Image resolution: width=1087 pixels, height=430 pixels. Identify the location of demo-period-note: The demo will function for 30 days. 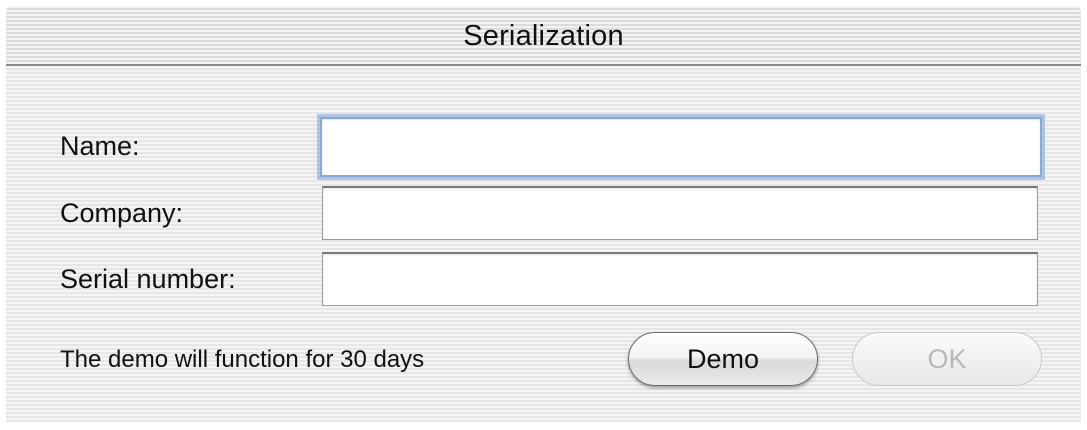
(242, 359).